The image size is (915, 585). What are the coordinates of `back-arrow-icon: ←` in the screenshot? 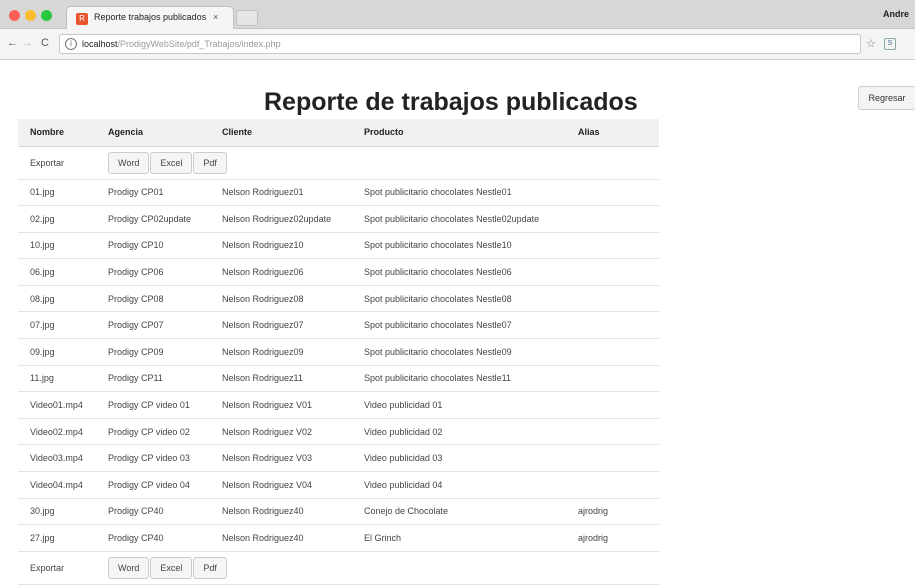 It's located at (12, 43).